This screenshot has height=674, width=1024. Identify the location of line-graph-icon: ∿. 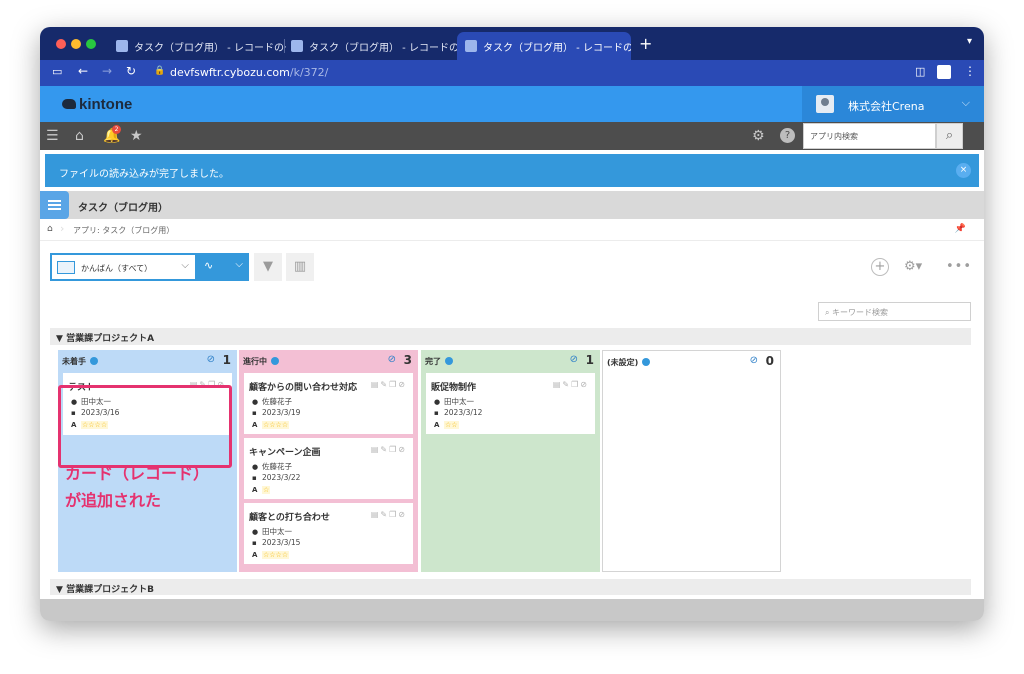
(209, 265).